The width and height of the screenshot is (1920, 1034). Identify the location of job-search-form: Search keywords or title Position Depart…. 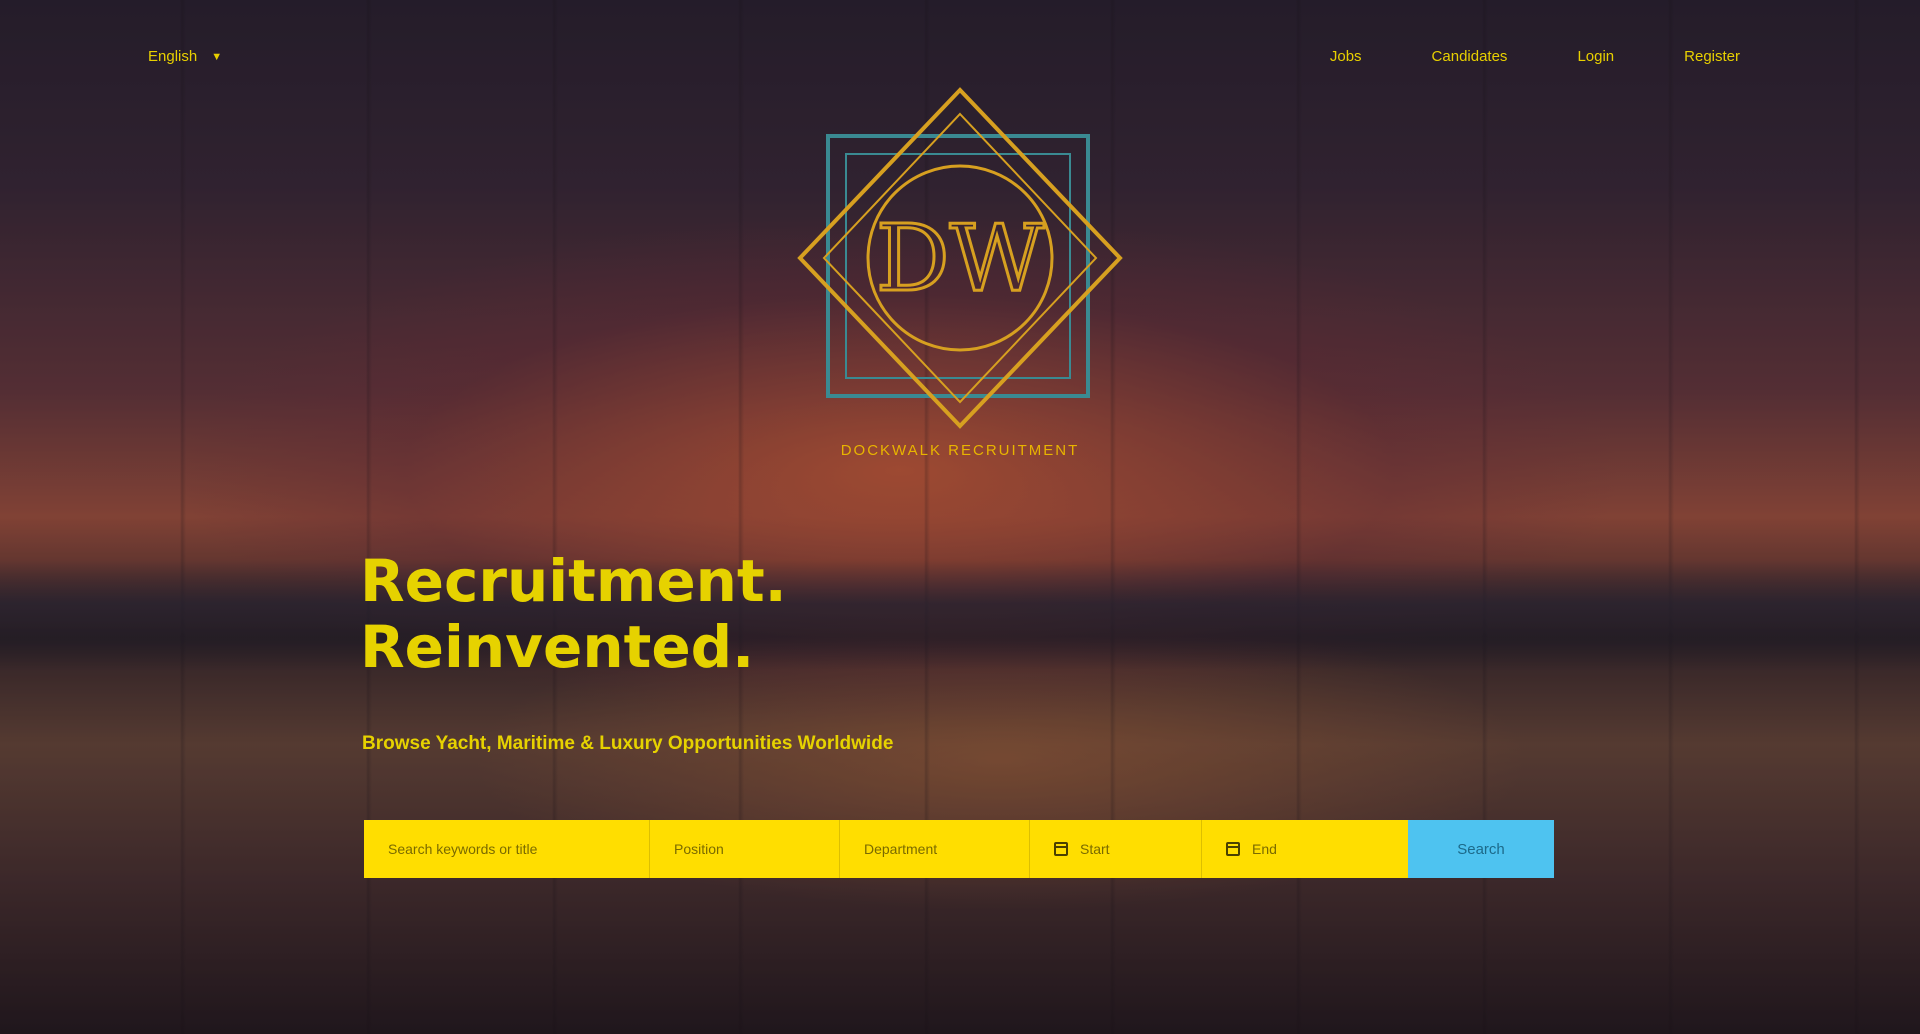
(959, 849).